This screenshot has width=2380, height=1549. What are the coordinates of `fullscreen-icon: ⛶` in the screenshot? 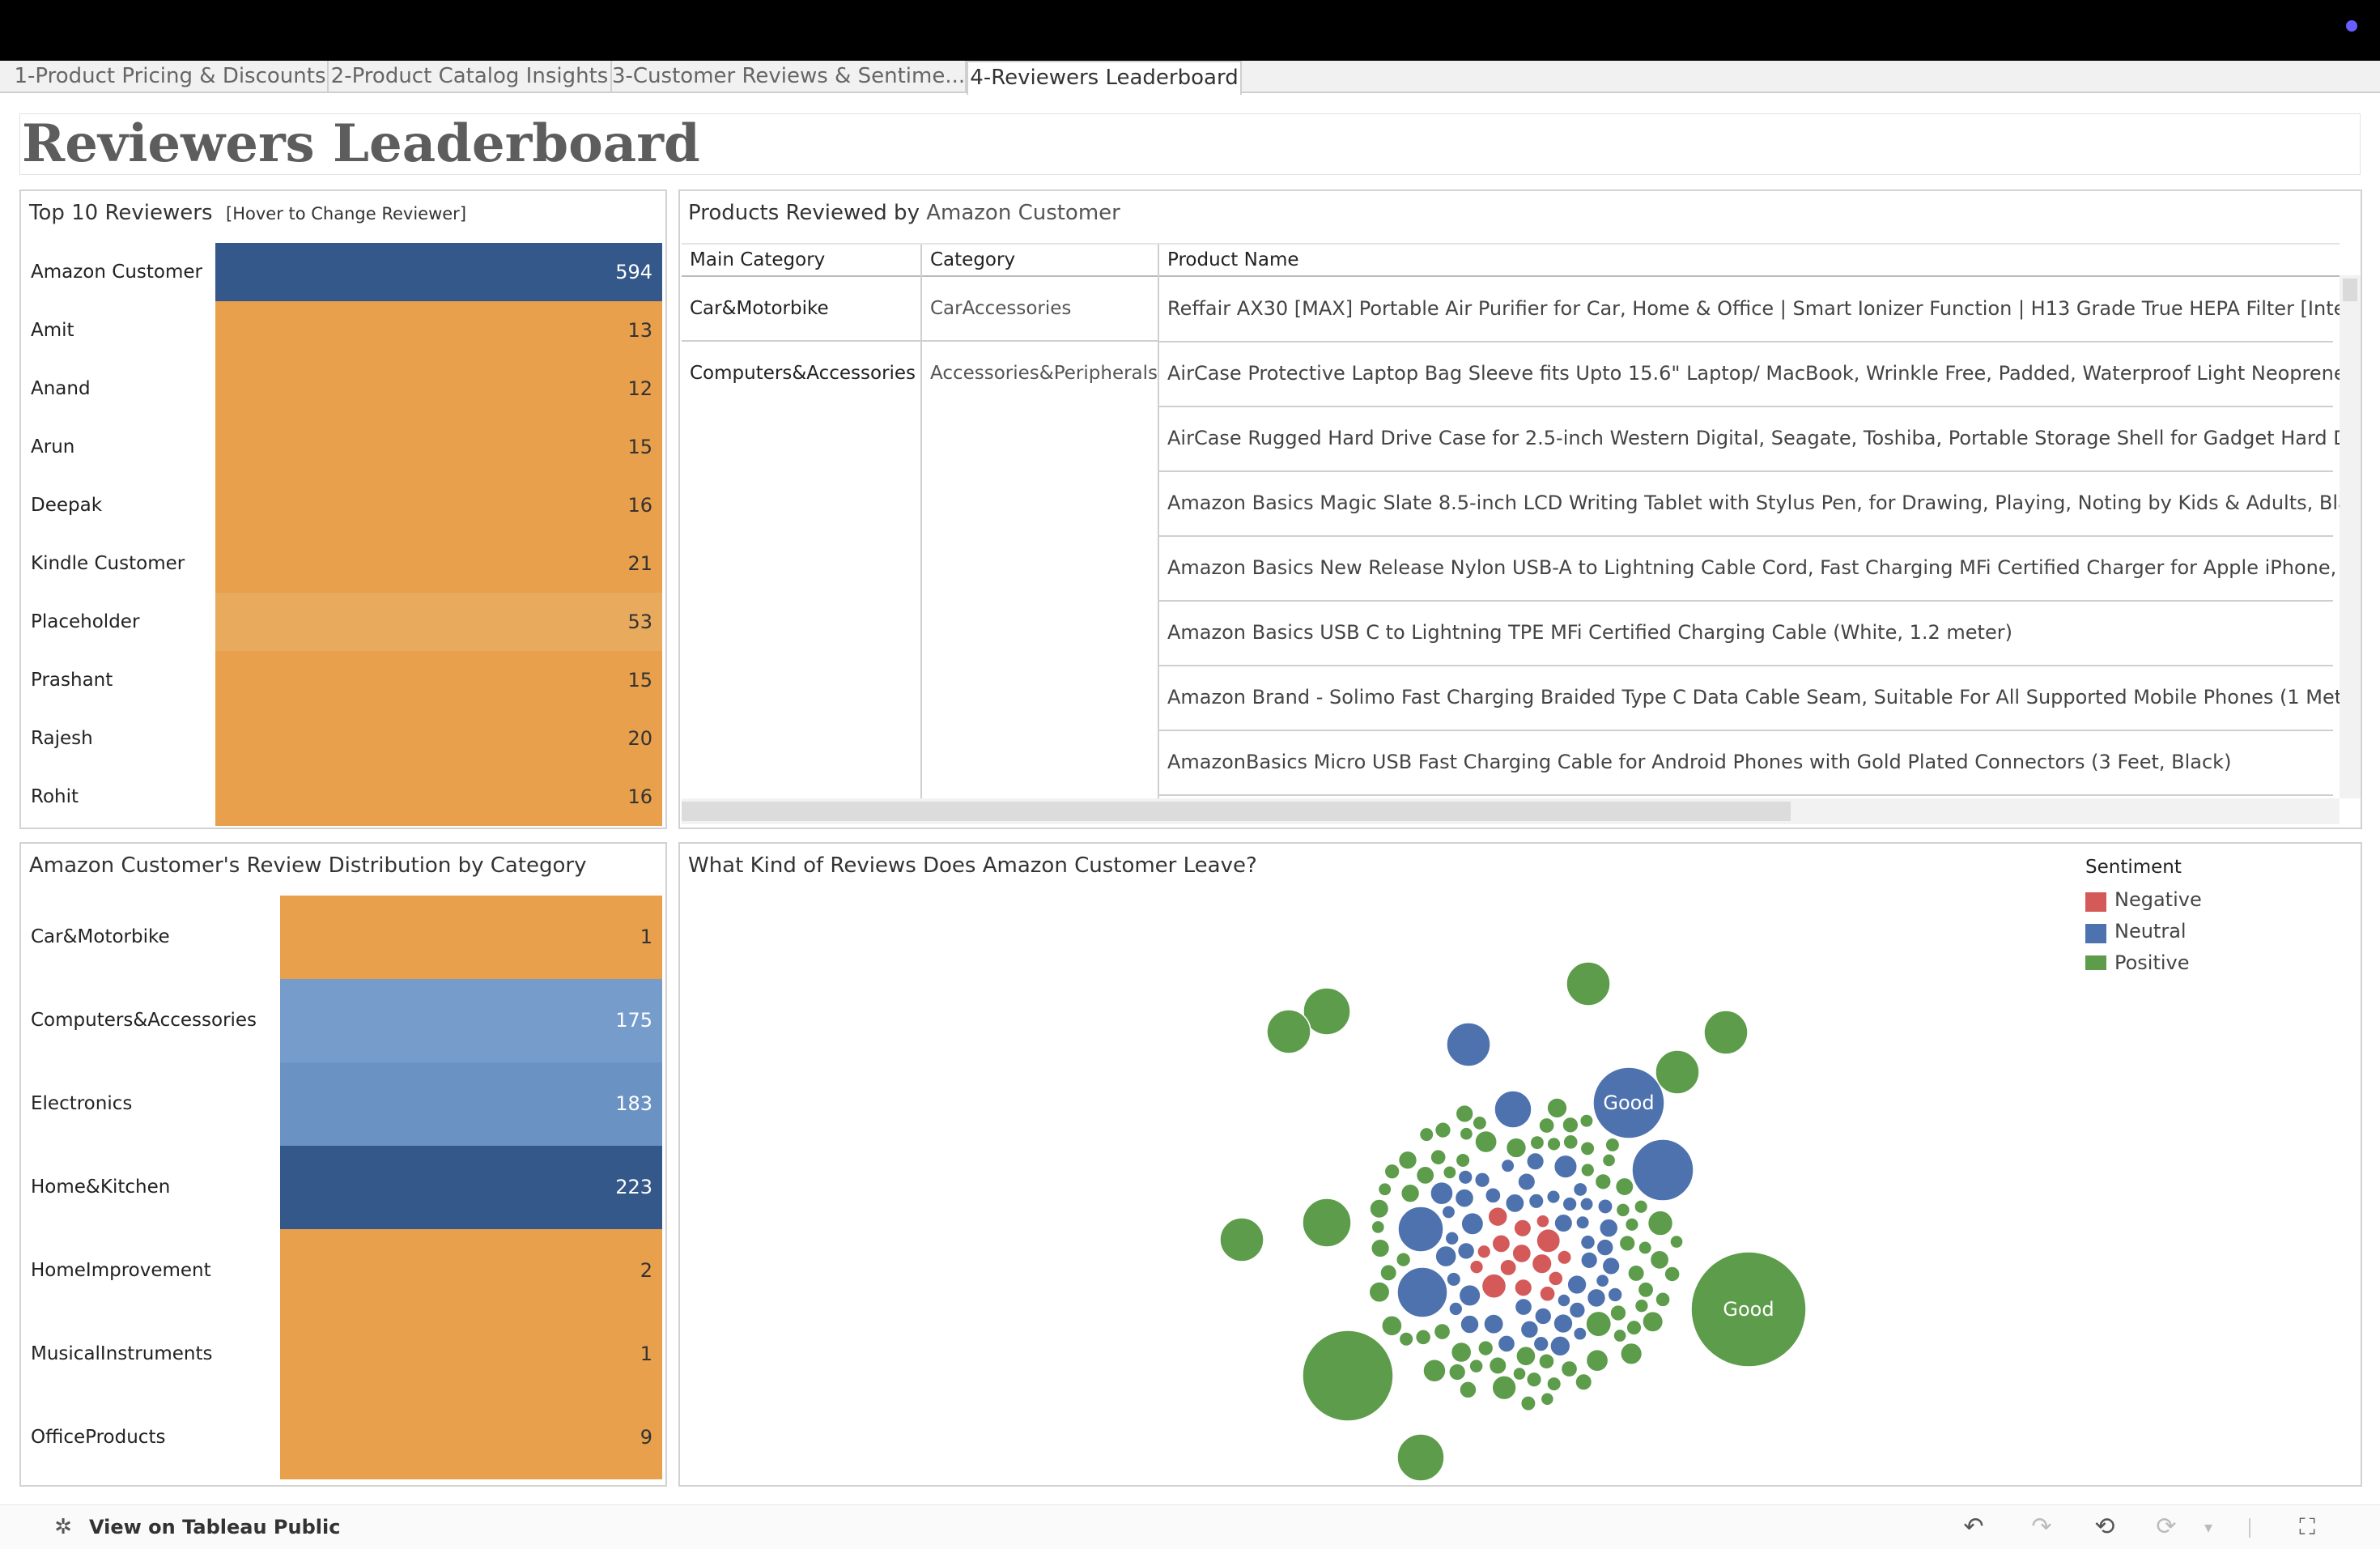 It's located at (2307, 1527).